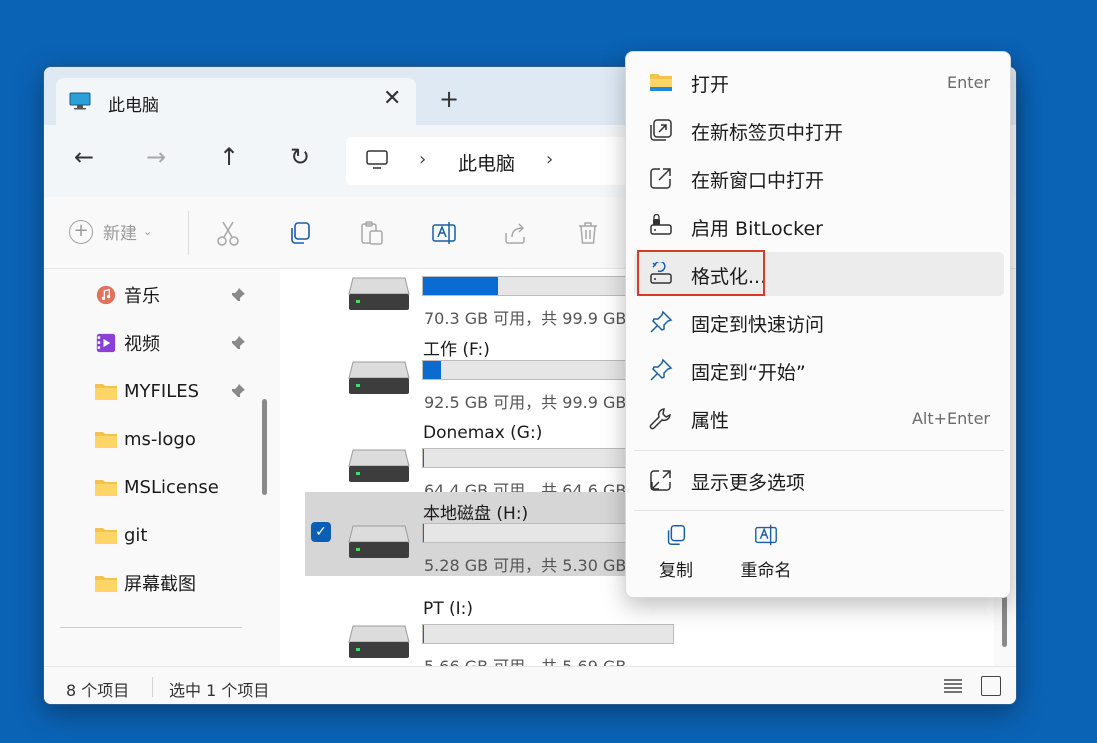  Describe the element at coordinates (98, 690) in the screenshot. I see `item-count: 8 个项目` at that location.